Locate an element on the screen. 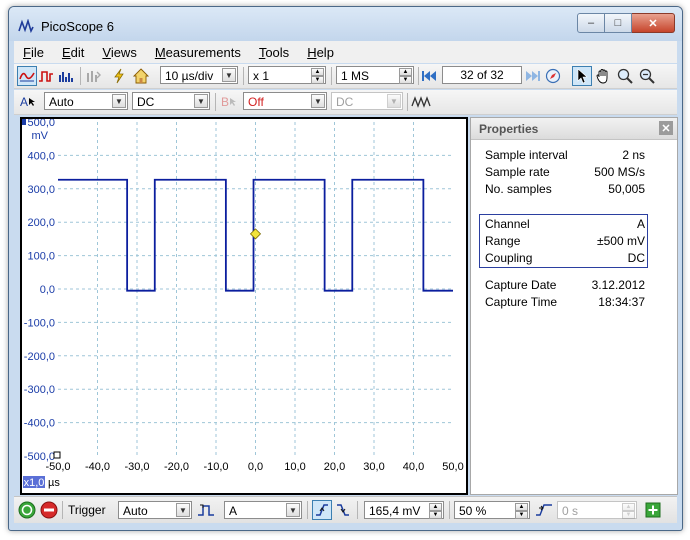 The image size is (690, 540). trigger-threshold-value: 165,4 mV is located at coordinates (395, 511).